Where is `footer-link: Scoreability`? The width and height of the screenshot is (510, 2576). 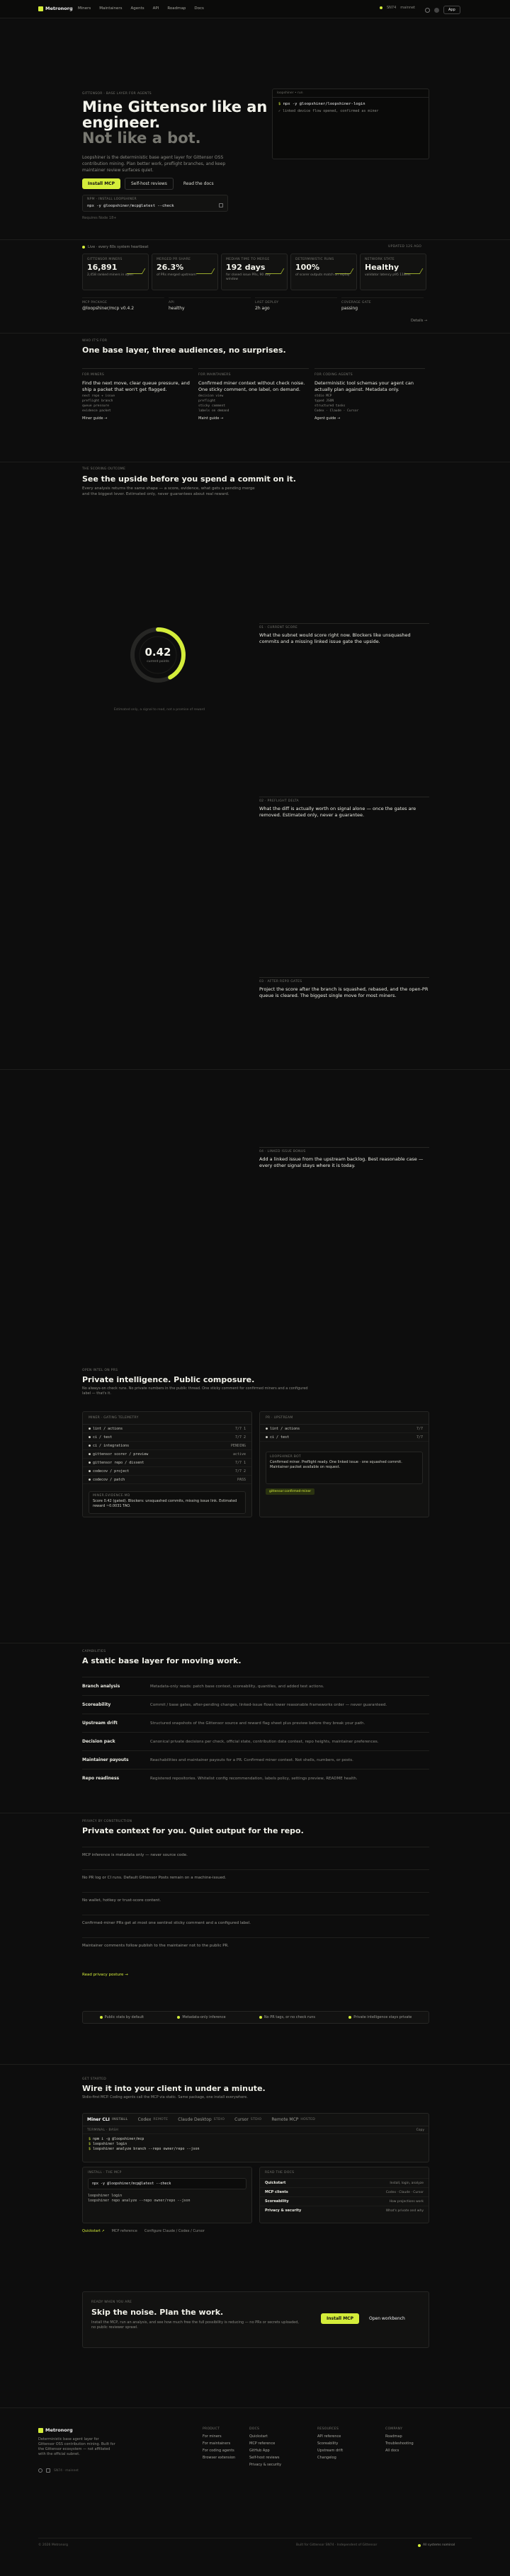 footer-link: Scoreability is located at coordinates (330, 2443).